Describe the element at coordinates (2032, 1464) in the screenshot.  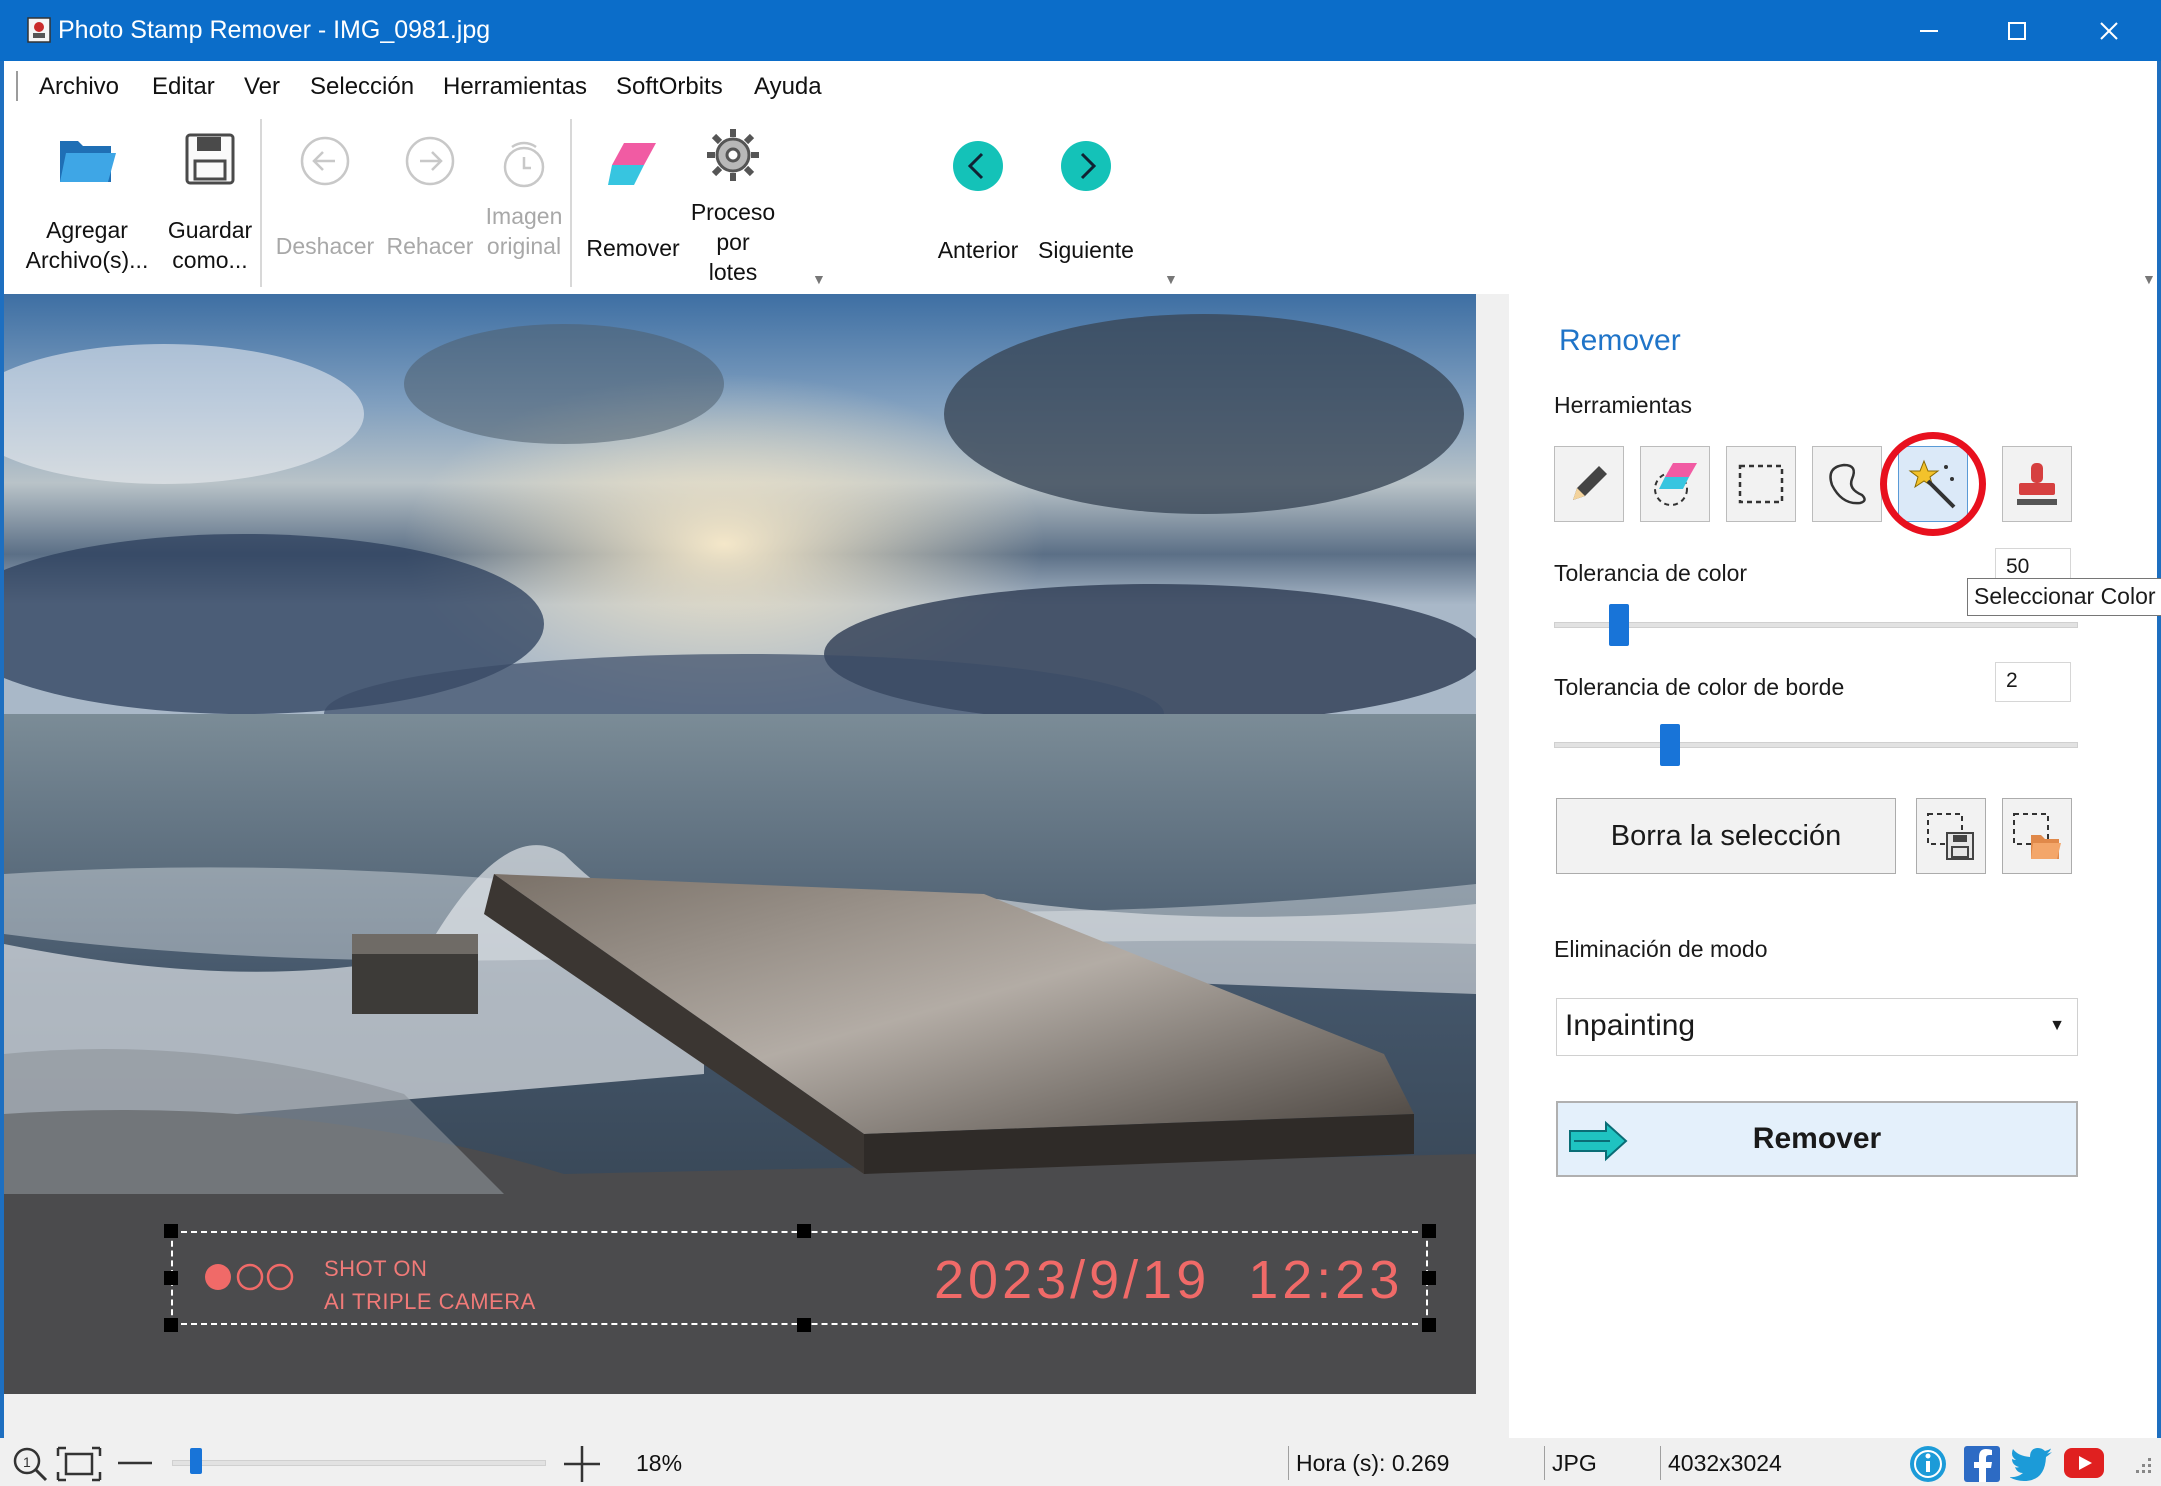
I see `twitter-icon` at that location.